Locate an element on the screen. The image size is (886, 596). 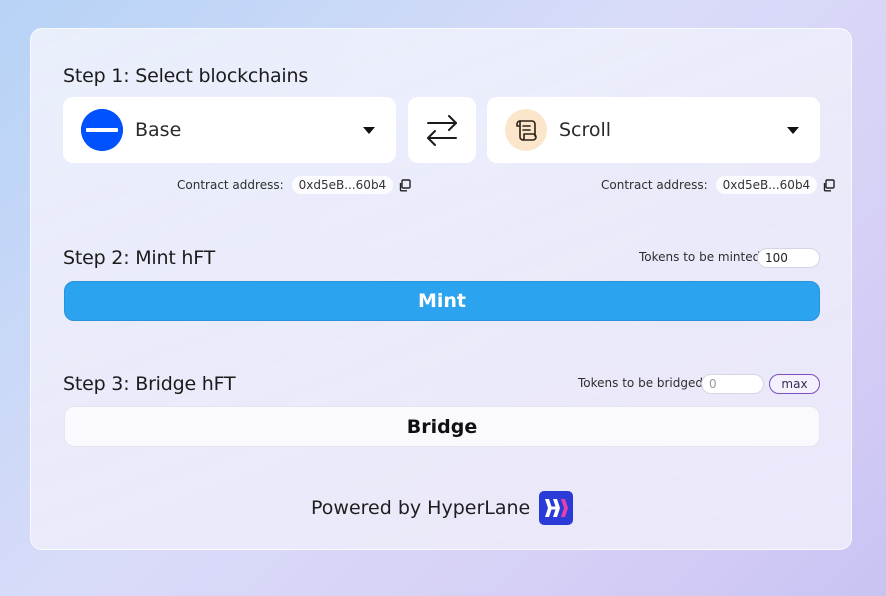
source-chain-select: Base is located at coordinates (229, 130).